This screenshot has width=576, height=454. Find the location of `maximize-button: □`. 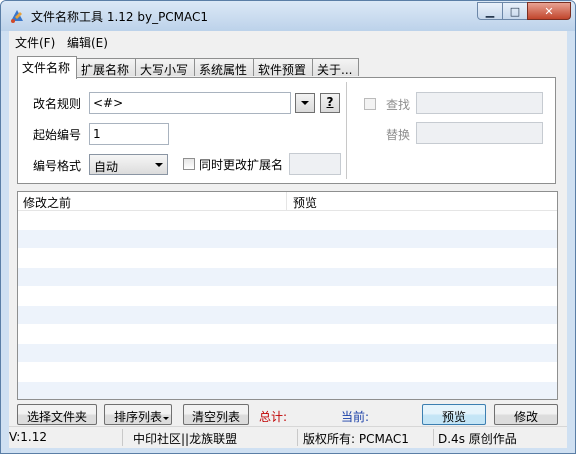

maximize-button: □ is located at coordinates (515, 11).